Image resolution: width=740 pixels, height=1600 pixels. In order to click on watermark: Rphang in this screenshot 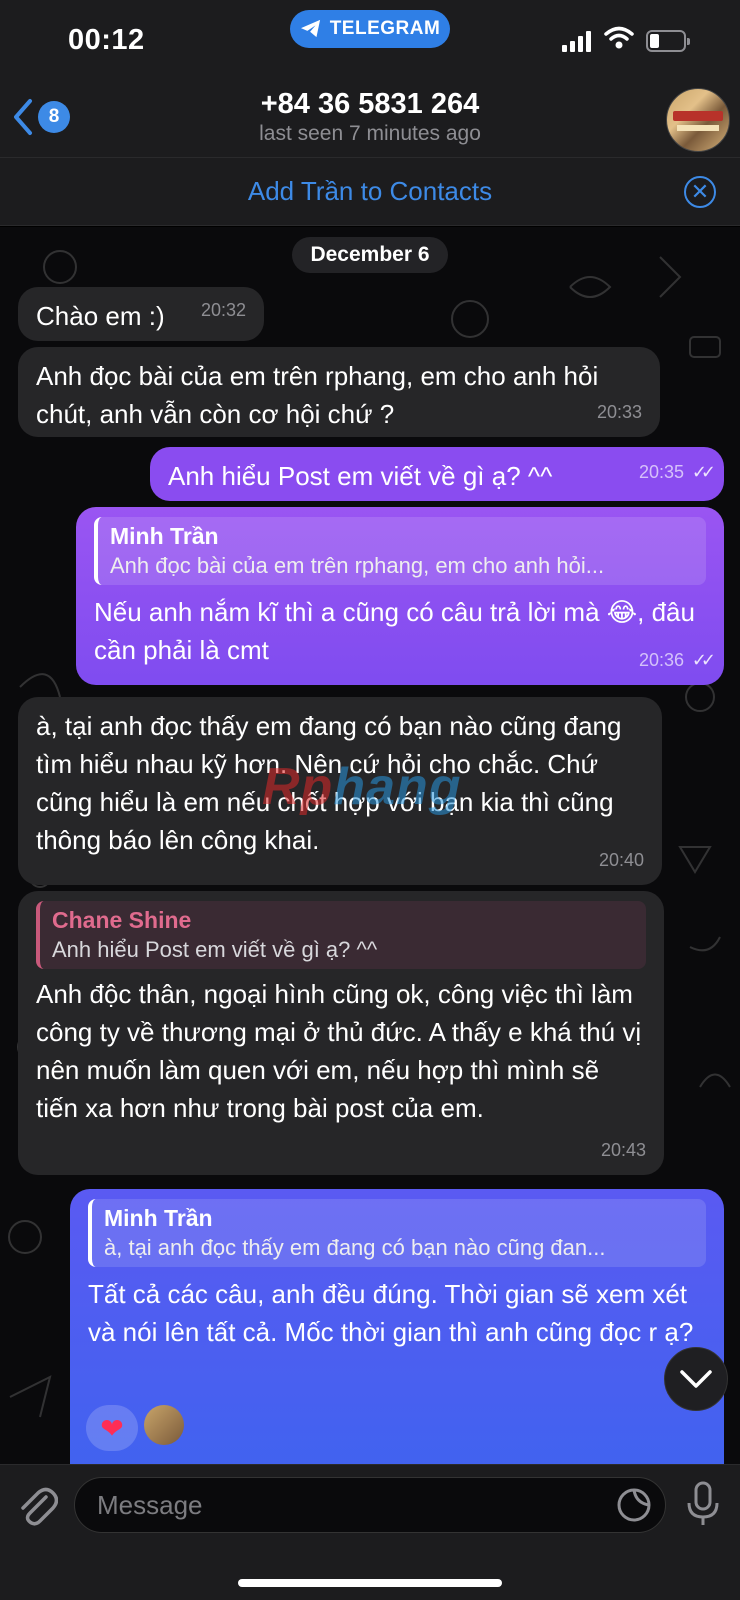, I will do `click(362, 787)`.